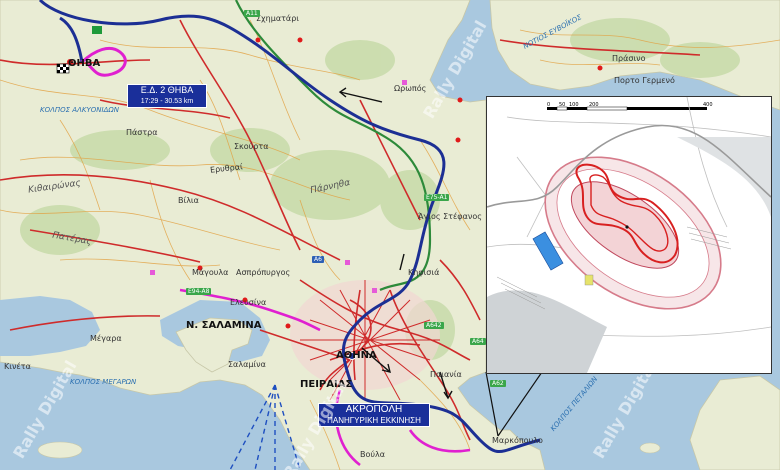 This screenshot has height=470, width=780. I want to click on place-aspropyrgos: Ασπρόπυργος, so click(263, 272).